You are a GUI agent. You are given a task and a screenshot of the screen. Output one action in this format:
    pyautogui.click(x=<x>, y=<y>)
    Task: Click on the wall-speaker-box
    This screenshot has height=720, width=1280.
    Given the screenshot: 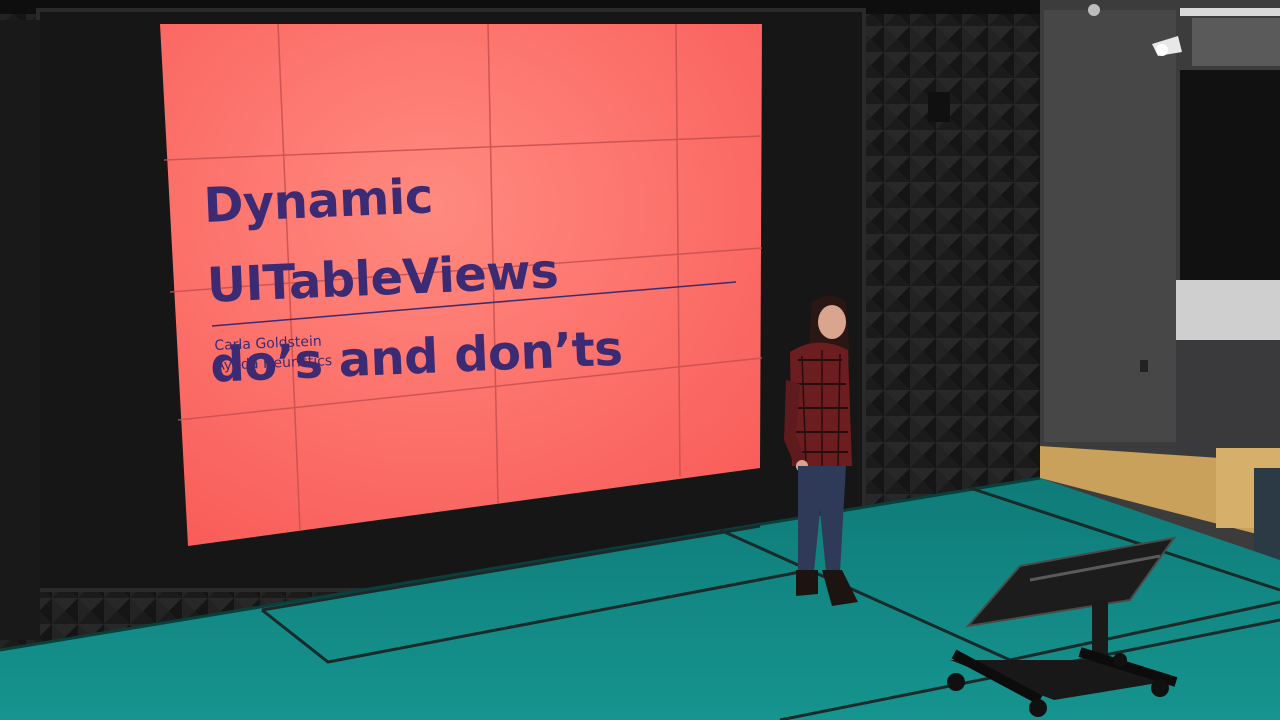 What is the action you would take?
    pyautogui.click(x=939, y=107)
    